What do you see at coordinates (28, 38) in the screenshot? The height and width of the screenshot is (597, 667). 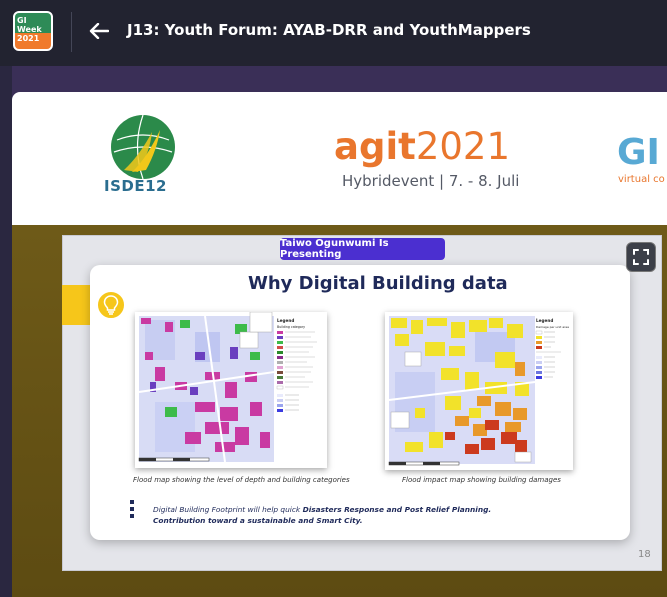 I see `logo-line-3: 2021` at bounding box center [28, 38].